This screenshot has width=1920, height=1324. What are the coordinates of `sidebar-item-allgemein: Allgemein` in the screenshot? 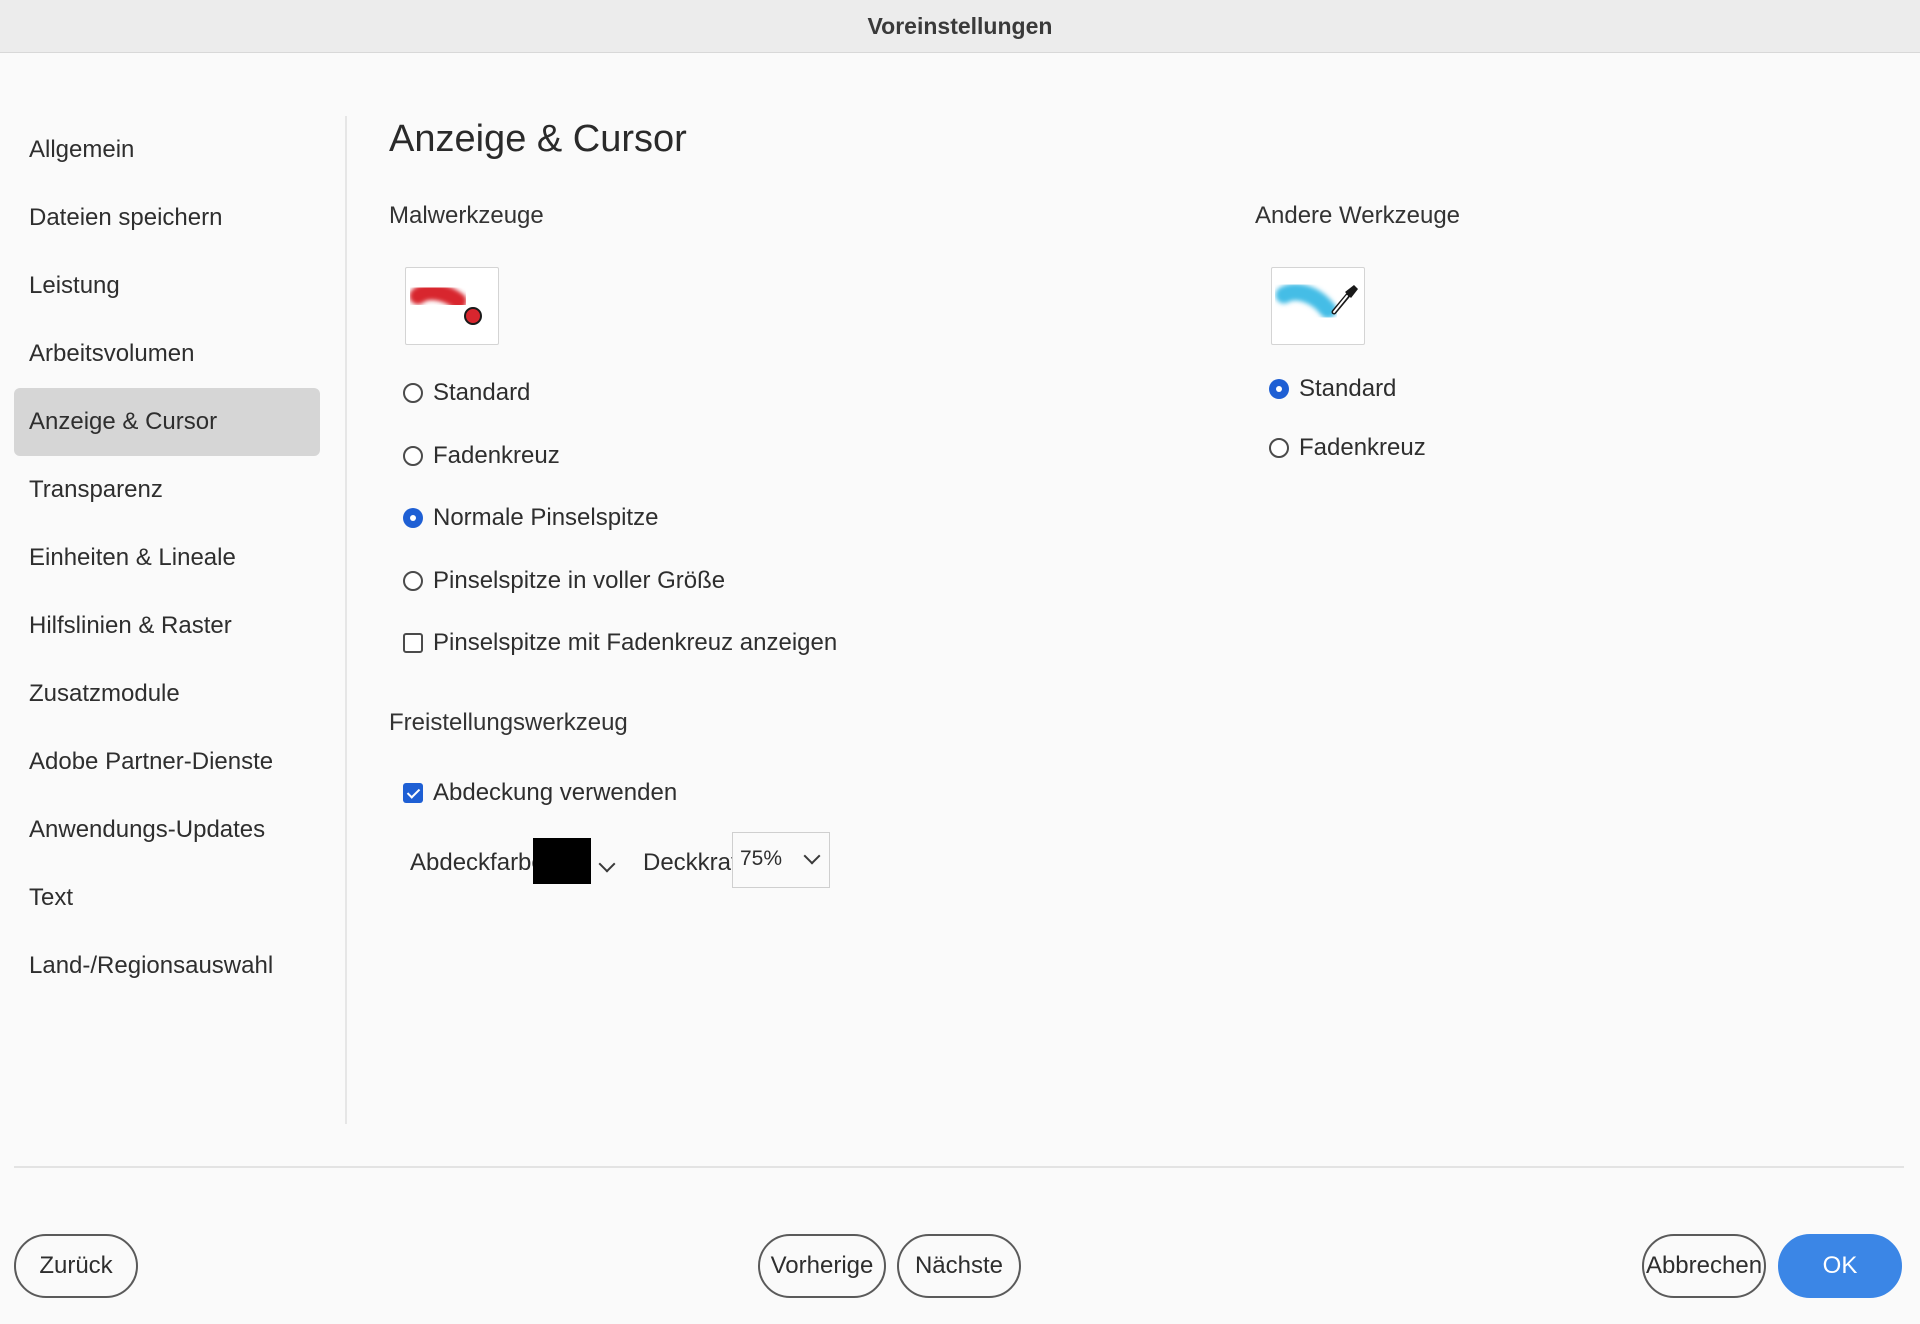 It's located at (167, 150).